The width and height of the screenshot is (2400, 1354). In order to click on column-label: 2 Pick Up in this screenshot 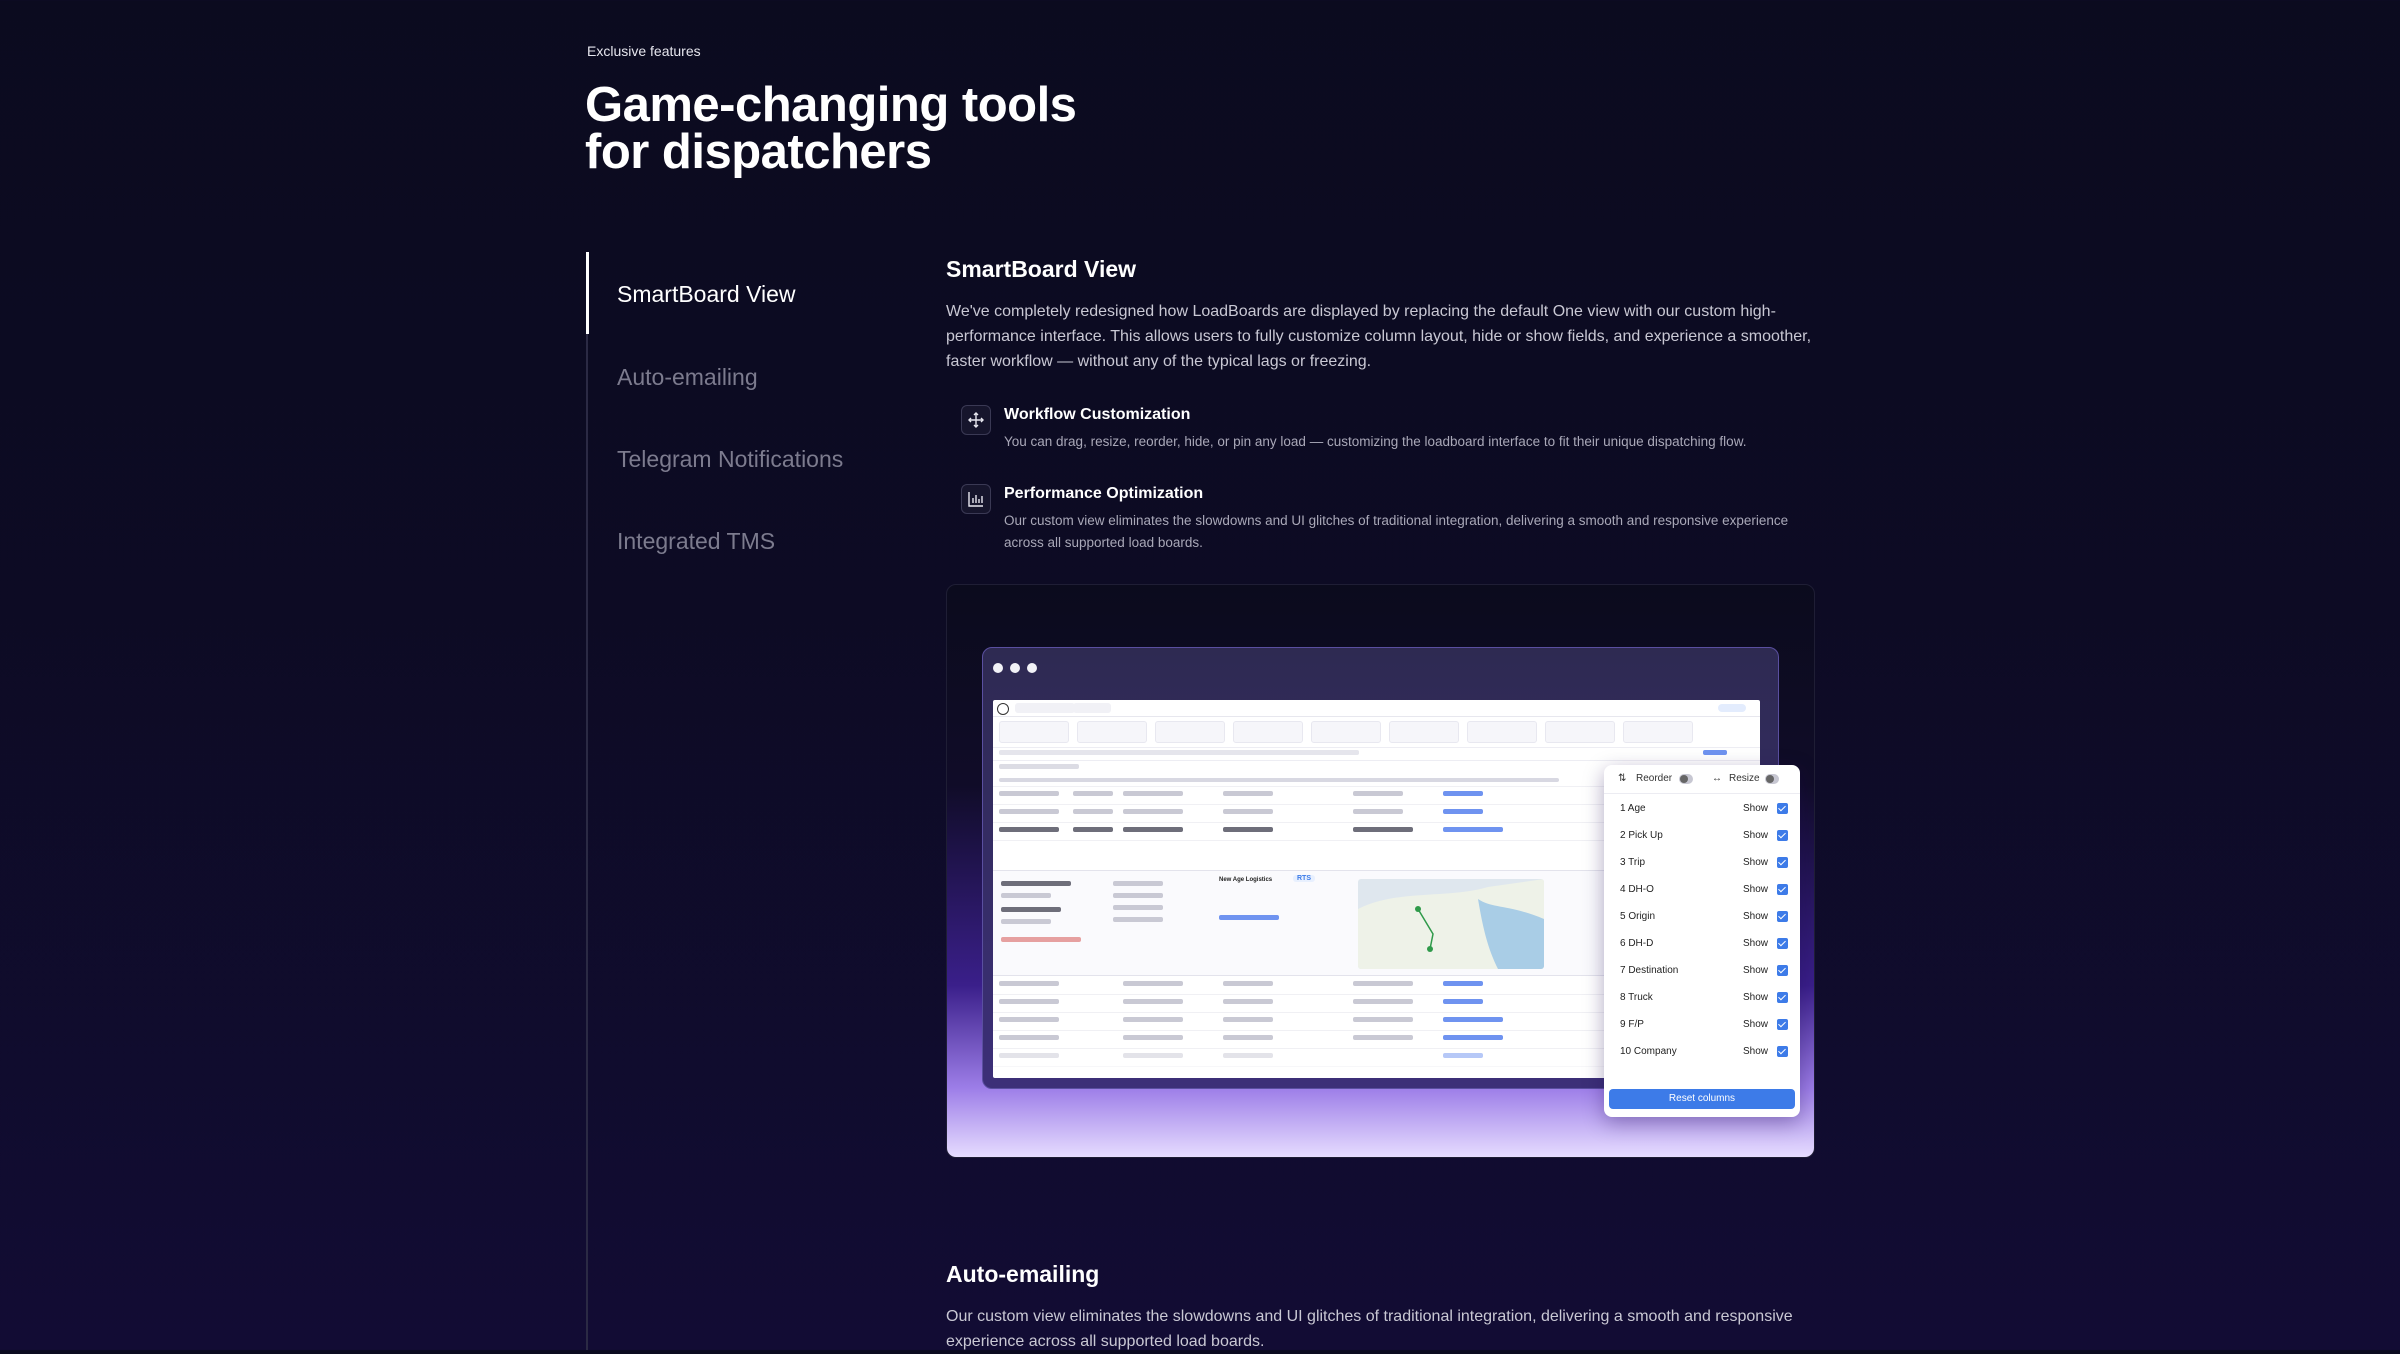, I will do `click(1641, 835)`.